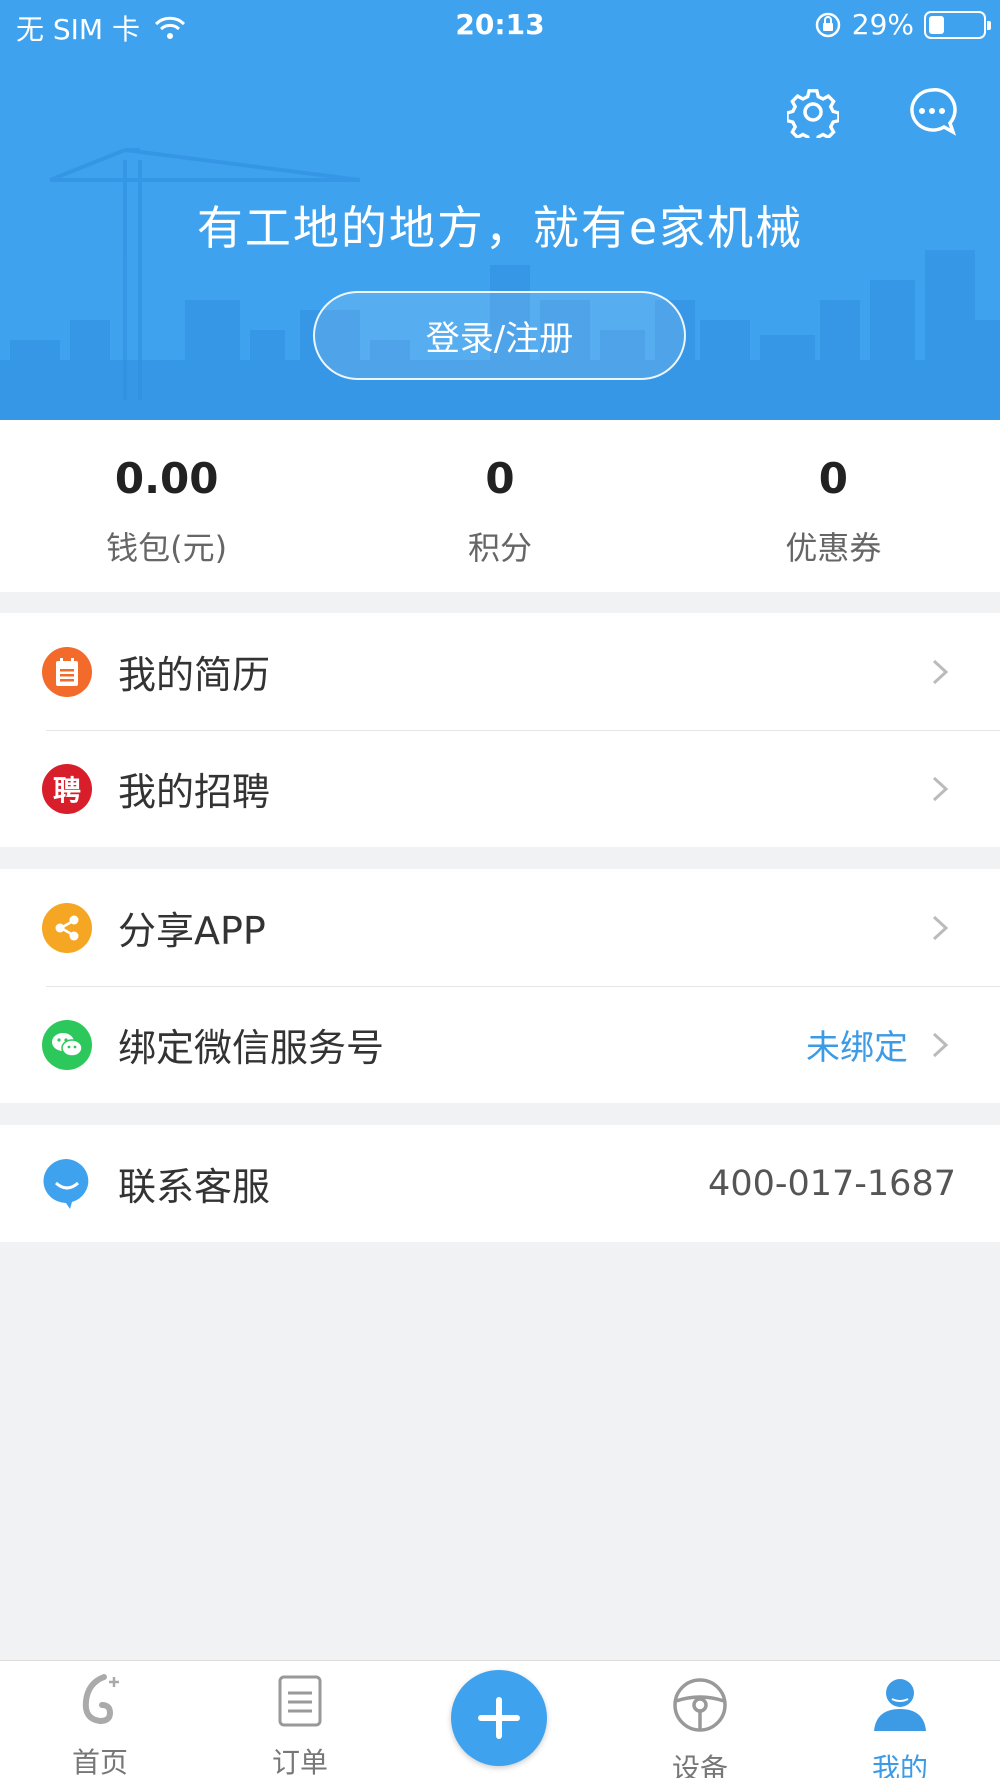 The image size is (1000, 1778). I want to click on menu-item-customer-service: 联系客服 400-017-1687, so click(500, 1183).